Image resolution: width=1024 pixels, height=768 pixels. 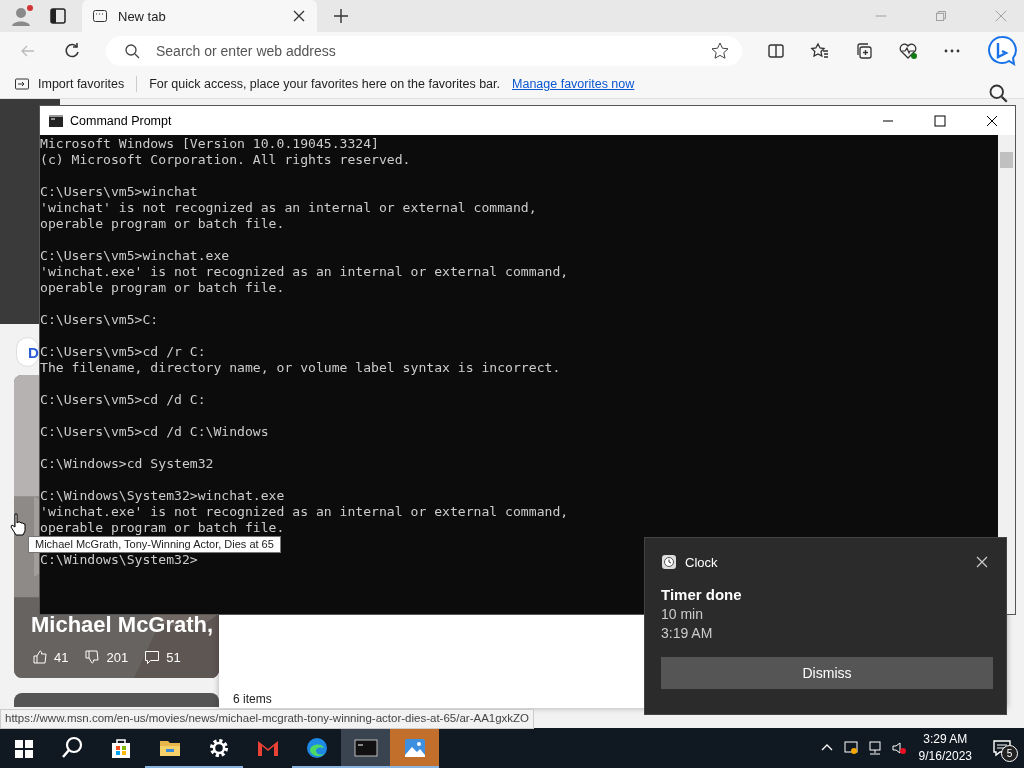 I want to click on favorites-star-icon, so click(x=820, y=51).